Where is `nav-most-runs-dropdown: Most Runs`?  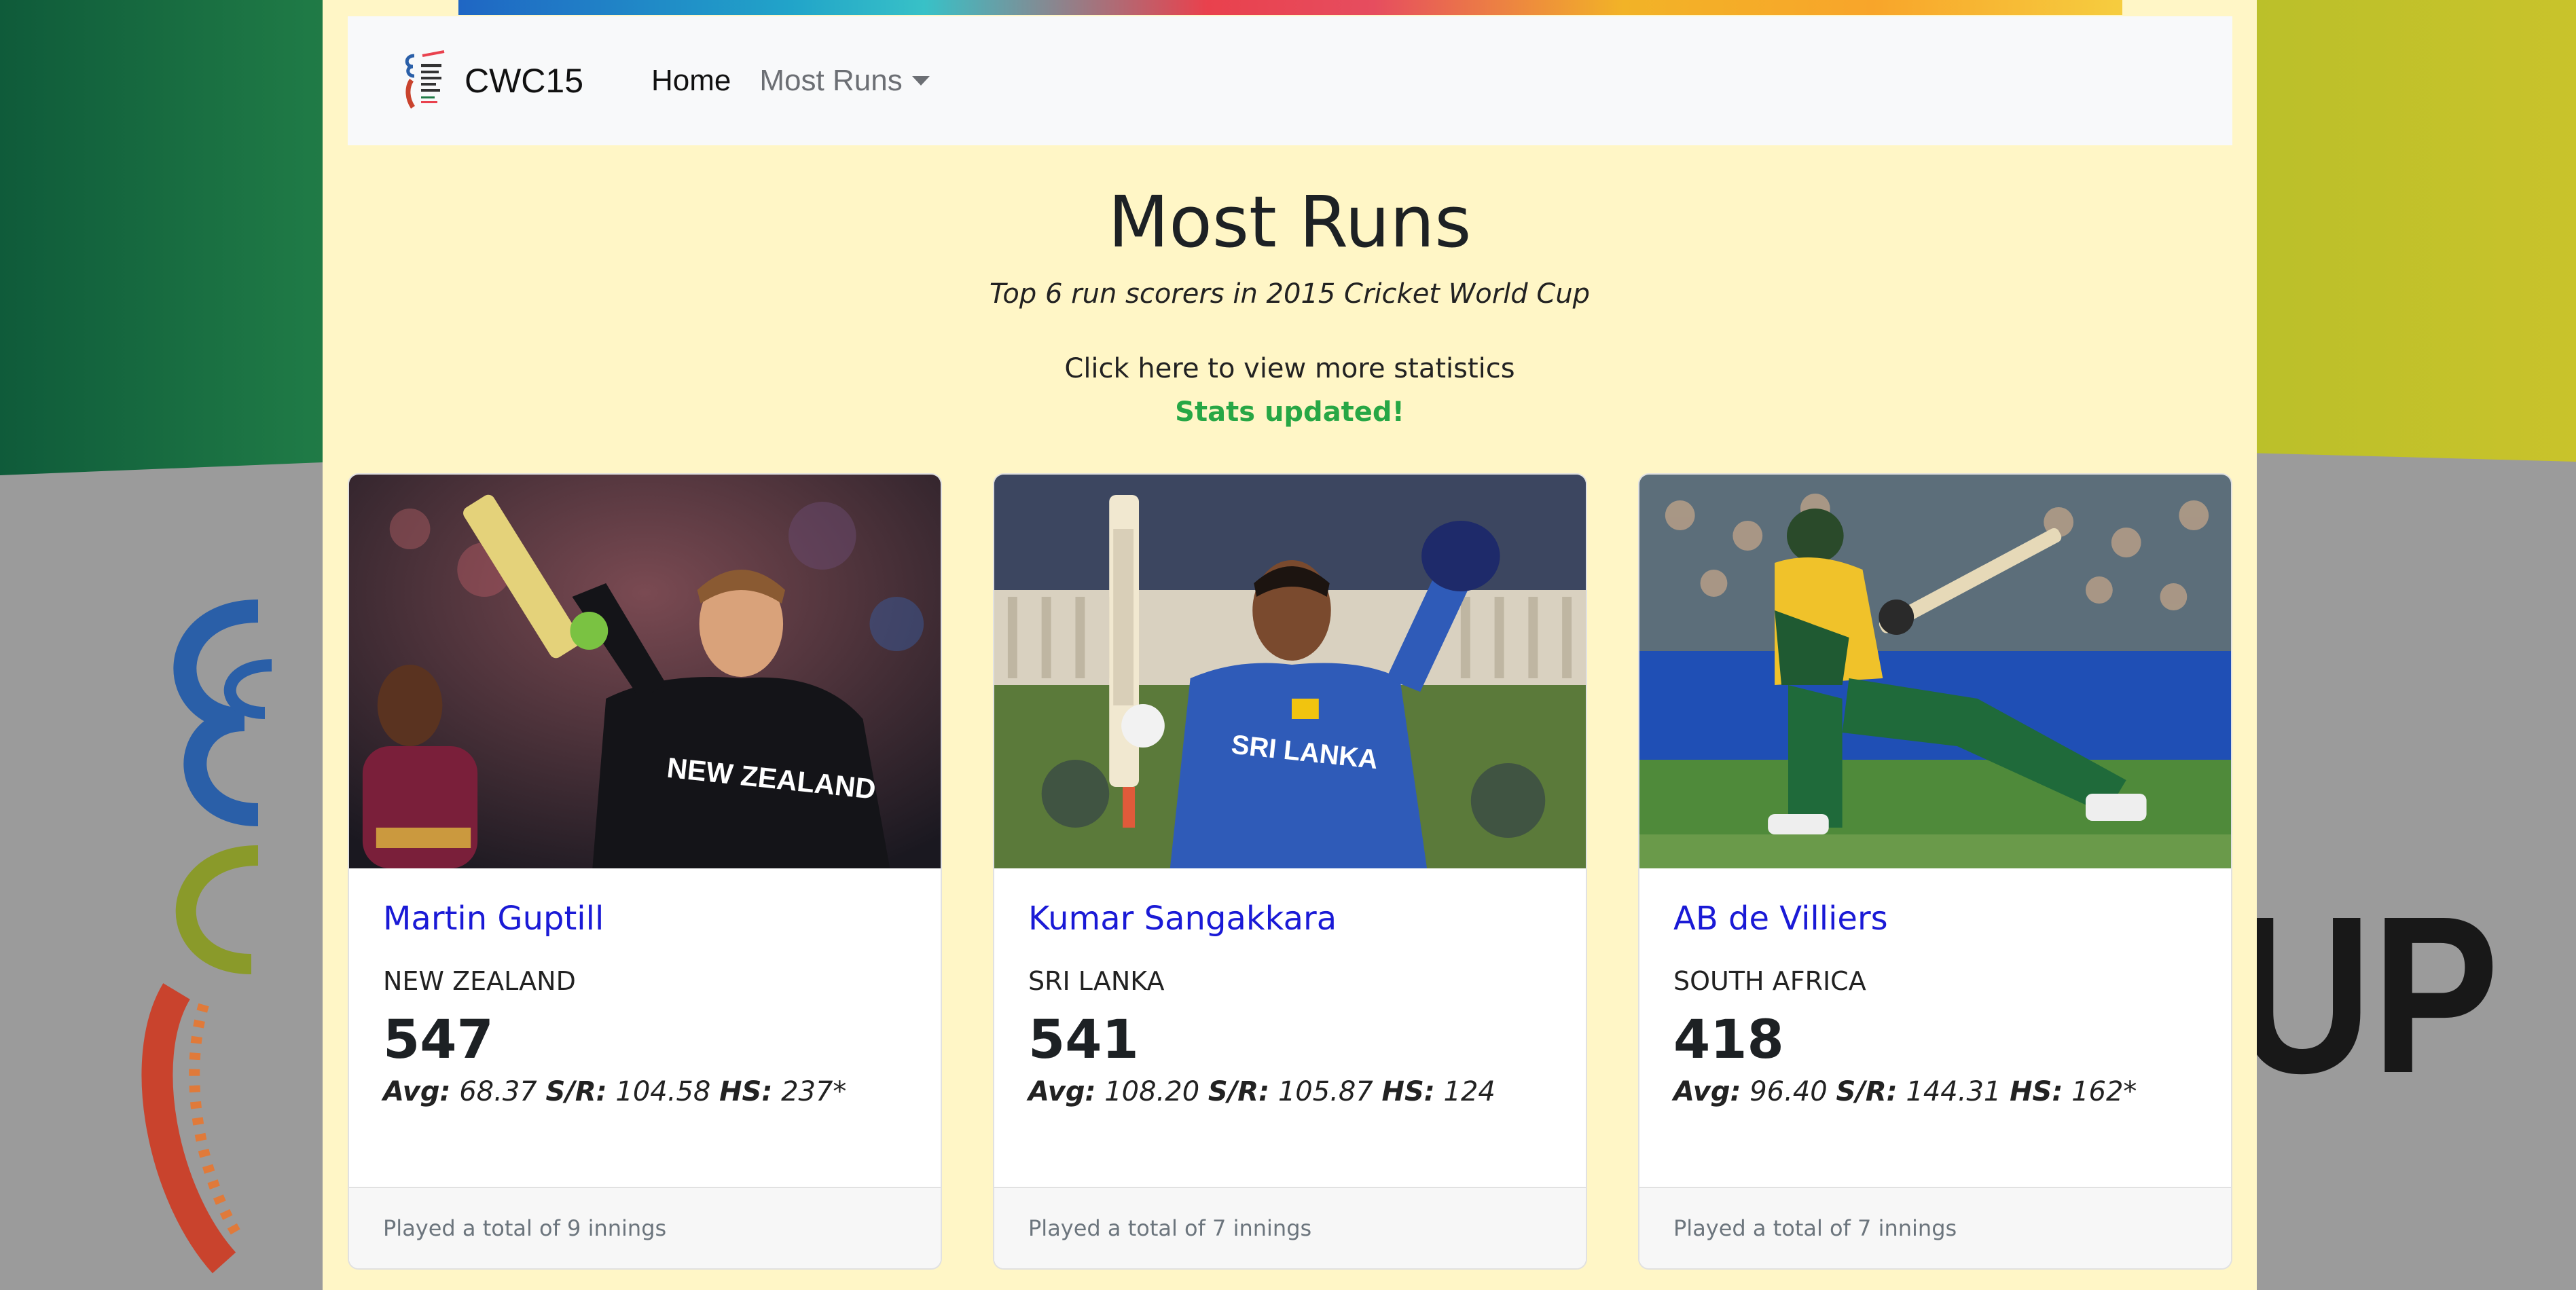 nav-most-runs-dropdown: Most Runs is located at coordinates (844, 81).